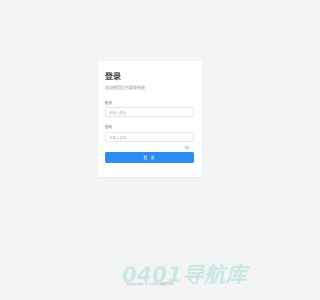  Describe the element at coordinates (125, 87) in the screenshot. I see `page-subtitle: 欢迎使用后台管理系统` at that location.